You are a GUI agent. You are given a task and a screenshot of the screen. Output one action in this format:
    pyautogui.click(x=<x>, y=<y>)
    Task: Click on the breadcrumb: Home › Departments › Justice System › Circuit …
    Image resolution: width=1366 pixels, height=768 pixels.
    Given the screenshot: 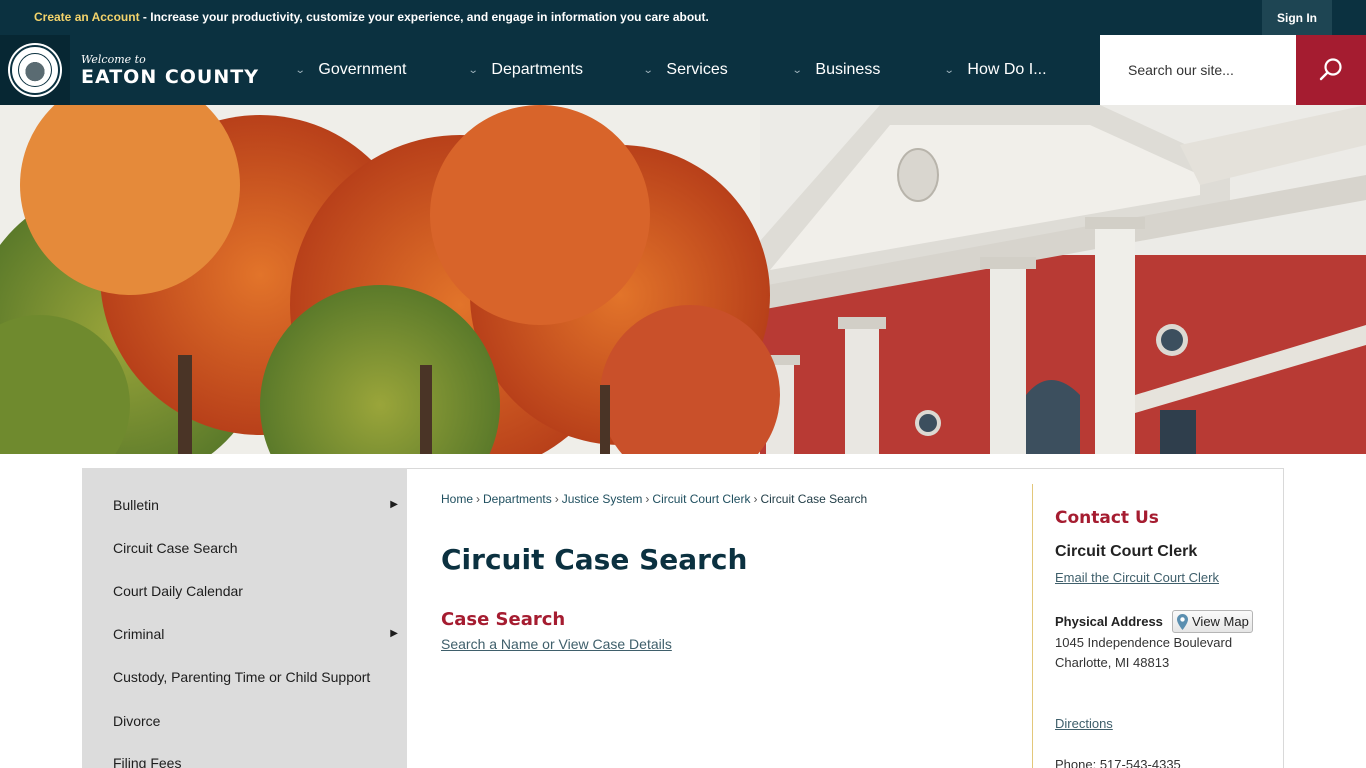 What is the action you would take?
    pyautogui.click(x=654, y=499)
    